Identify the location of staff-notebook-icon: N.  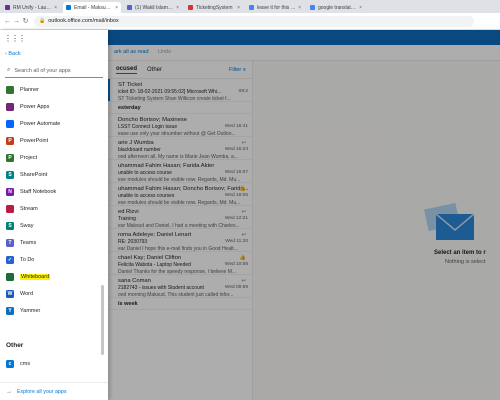
(10, 191).